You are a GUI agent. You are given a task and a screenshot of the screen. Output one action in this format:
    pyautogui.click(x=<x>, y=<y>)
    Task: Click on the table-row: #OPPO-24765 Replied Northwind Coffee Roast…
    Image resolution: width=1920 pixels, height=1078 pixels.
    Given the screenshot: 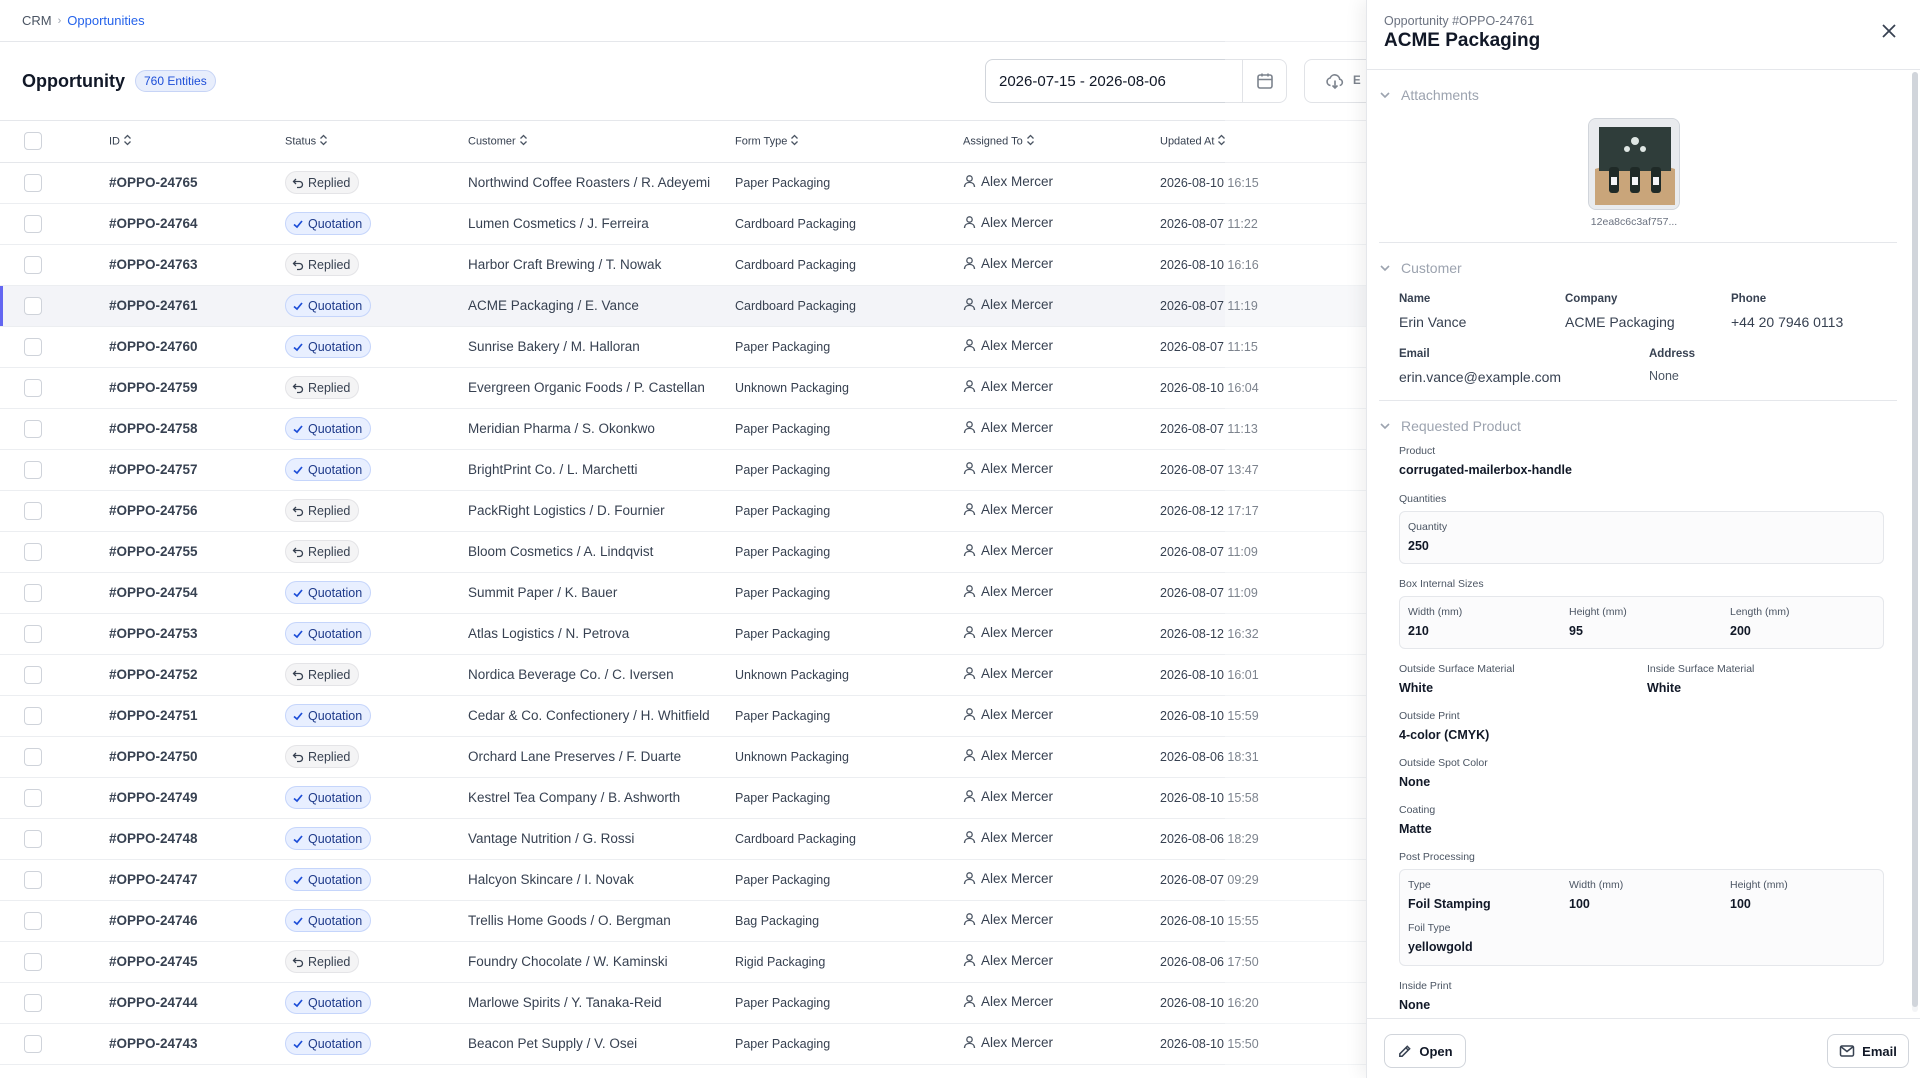 What is the action you would take?
    pyautogui.click(x=683, y=183)
    